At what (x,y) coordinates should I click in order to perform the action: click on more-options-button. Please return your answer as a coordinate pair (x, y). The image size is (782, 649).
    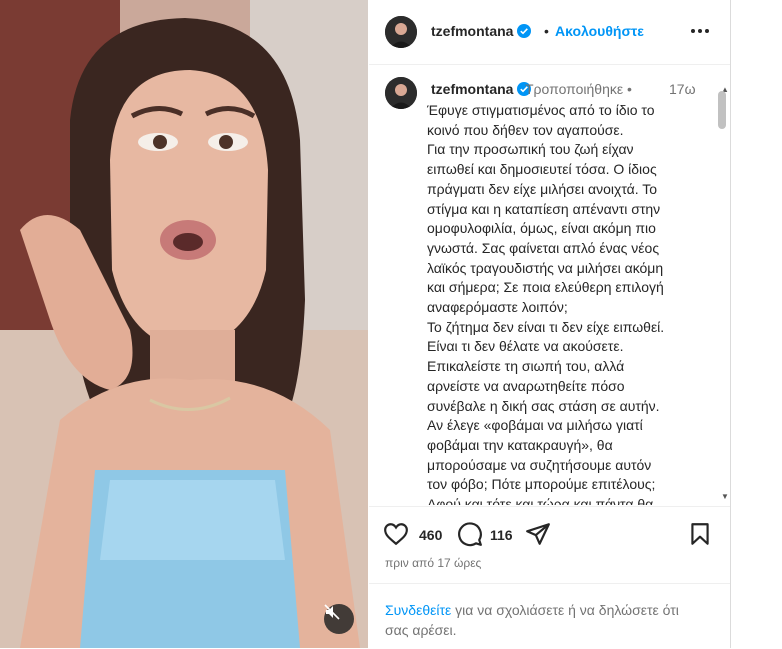
    Looking at the image, I should click on (700, 31).